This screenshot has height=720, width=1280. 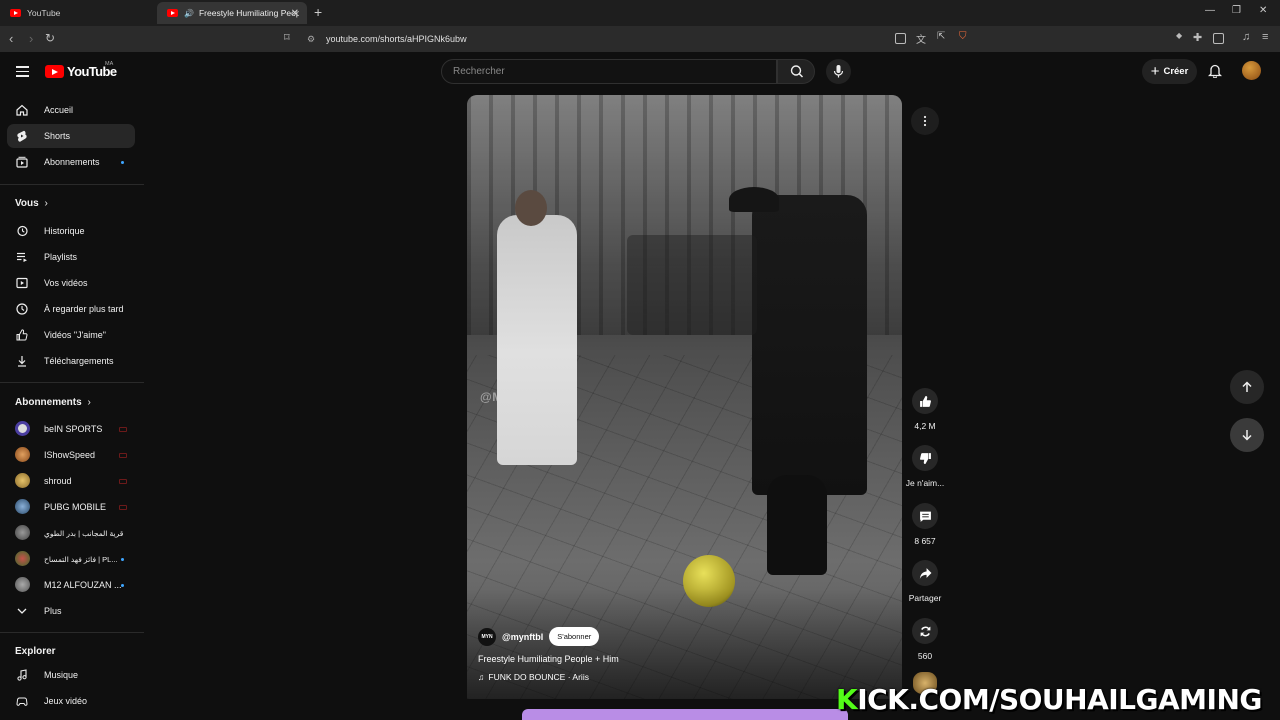 I want to click on thumbs-down-icon, so click(x=925, y=458).